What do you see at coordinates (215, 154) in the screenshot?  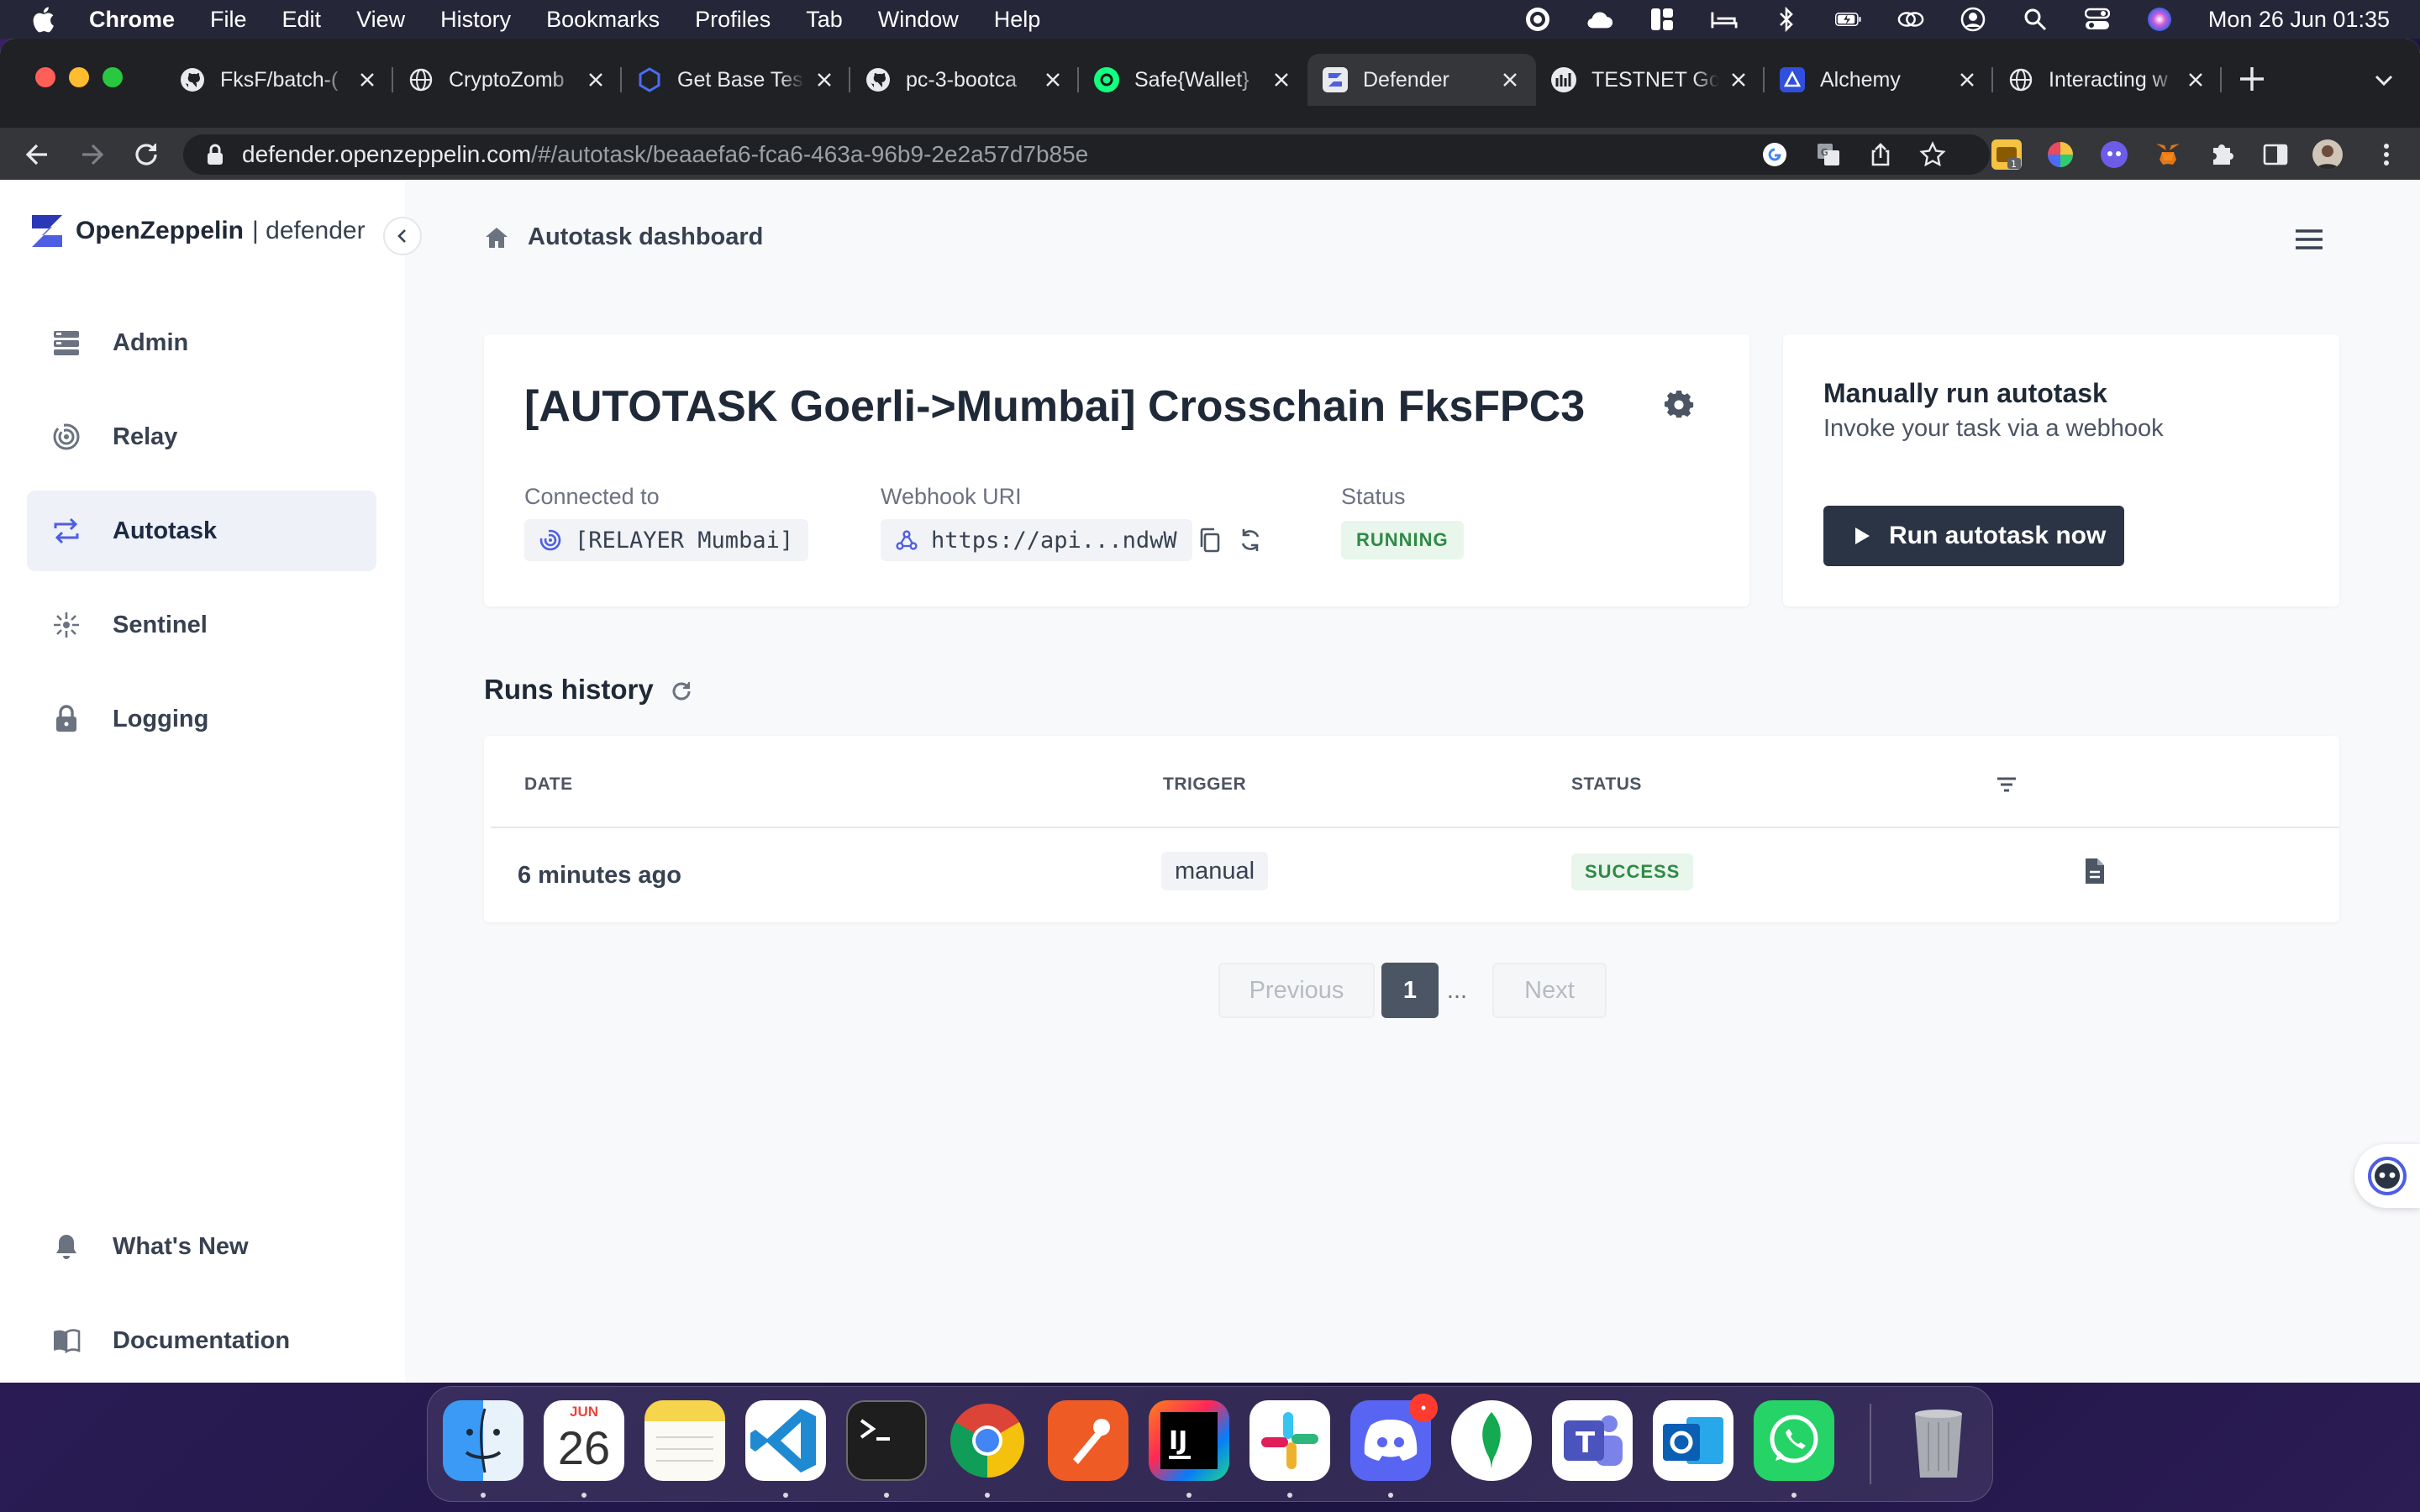 I see `lock-icon` at bounding box center [215, 154].